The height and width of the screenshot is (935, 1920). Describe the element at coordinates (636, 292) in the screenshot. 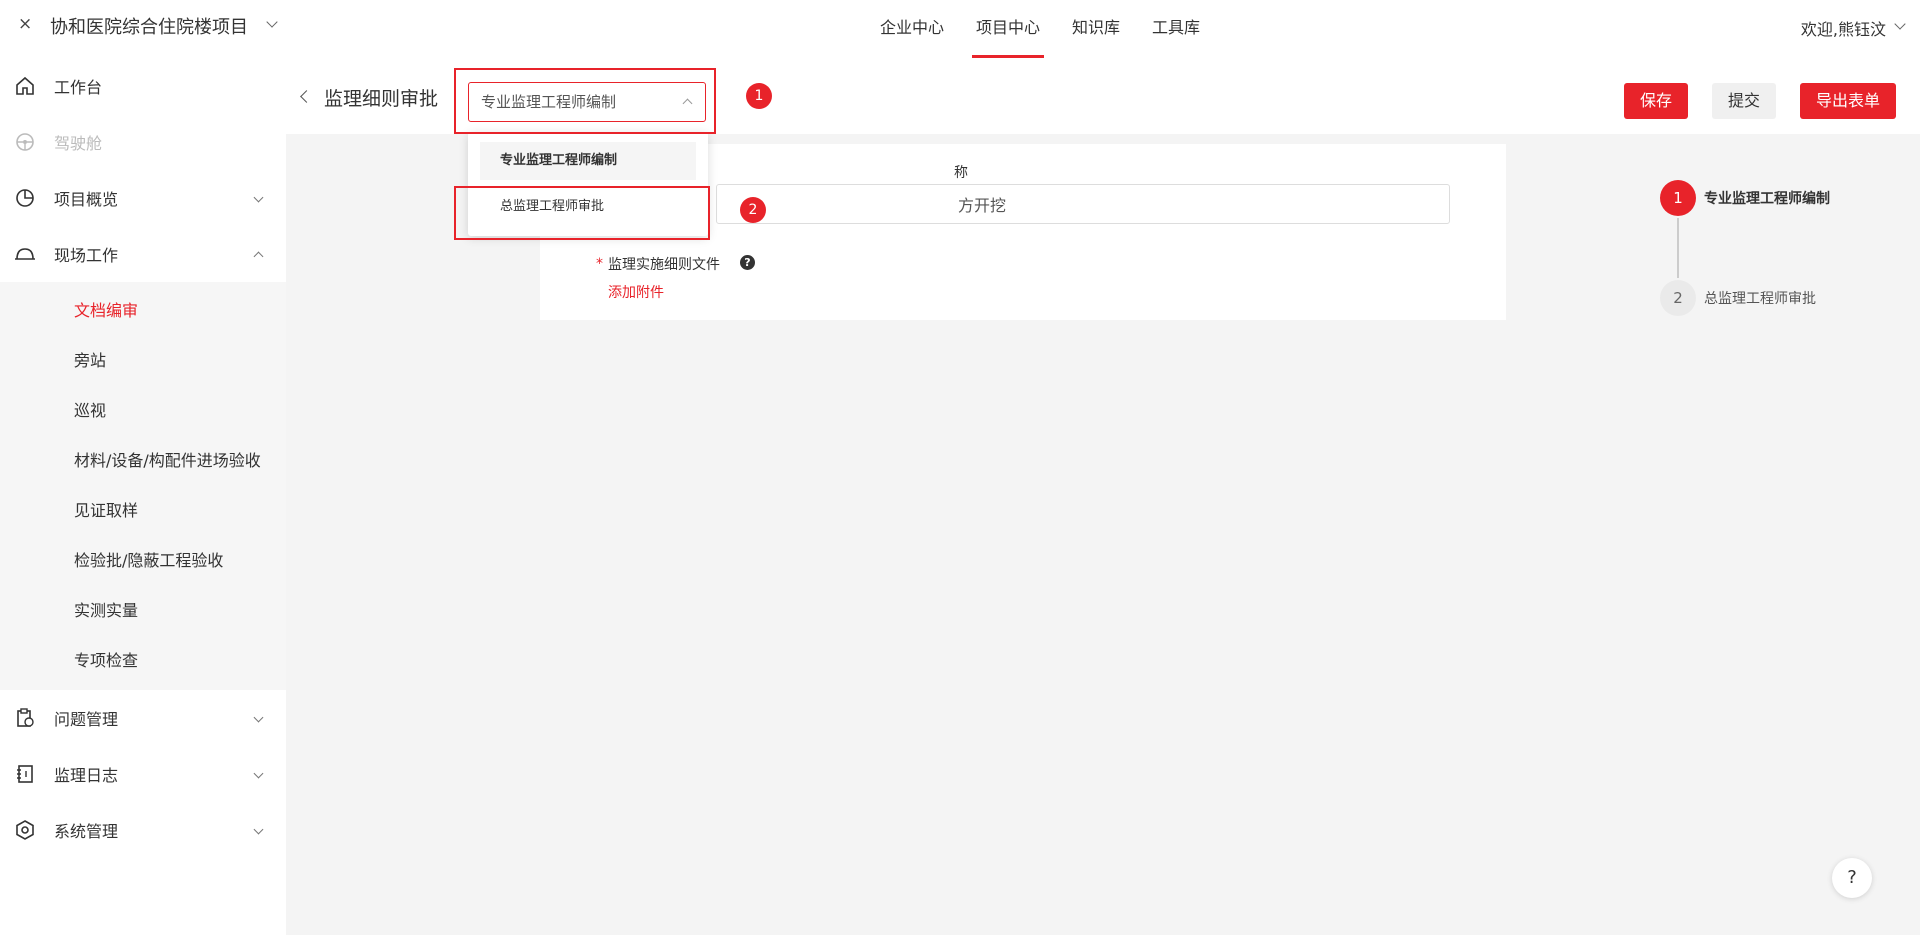

I see `add-attachment-link: 添加附件` at that location.